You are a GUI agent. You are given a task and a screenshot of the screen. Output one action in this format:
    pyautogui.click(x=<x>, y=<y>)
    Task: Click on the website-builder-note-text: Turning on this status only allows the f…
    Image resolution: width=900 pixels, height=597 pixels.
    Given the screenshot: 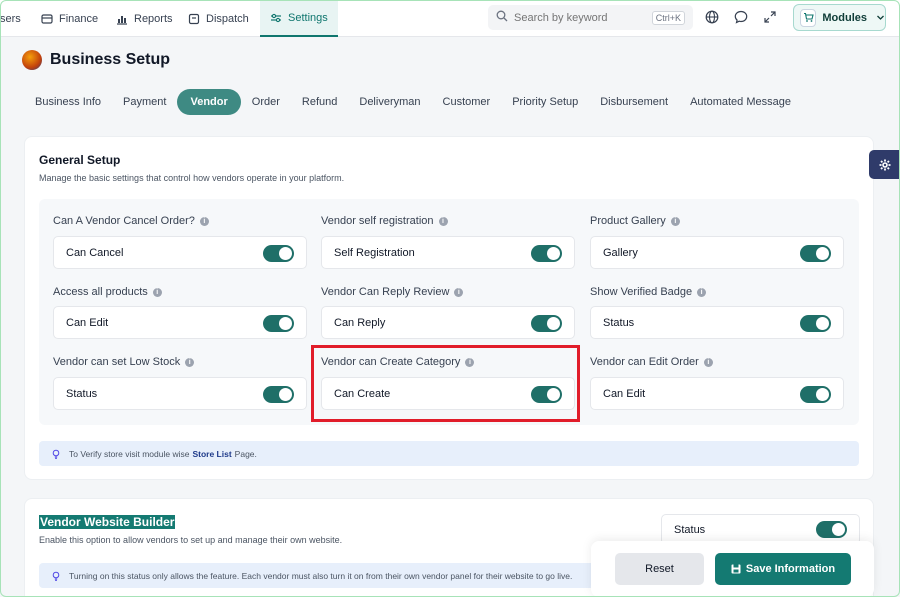 What is the action you would take?
    pyautogui.click(x=321, y=575)
    